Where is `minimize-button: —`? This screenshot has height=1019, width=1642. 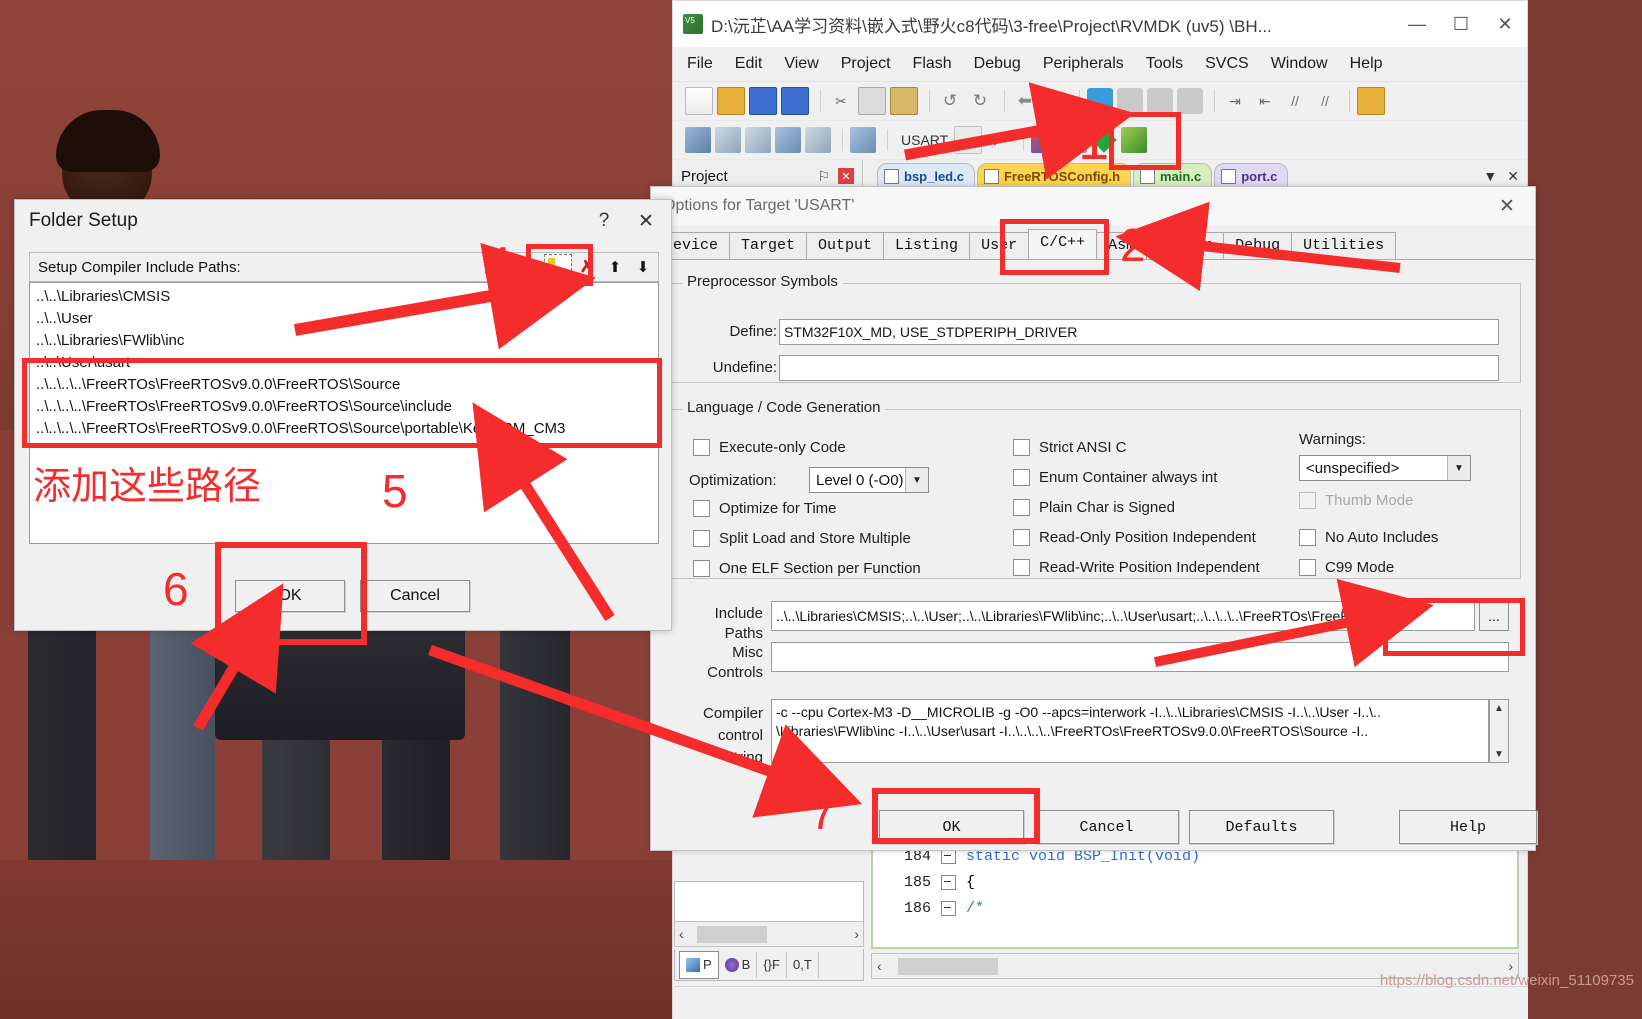 minimize-button: — is located at coordinates (1417, 24).